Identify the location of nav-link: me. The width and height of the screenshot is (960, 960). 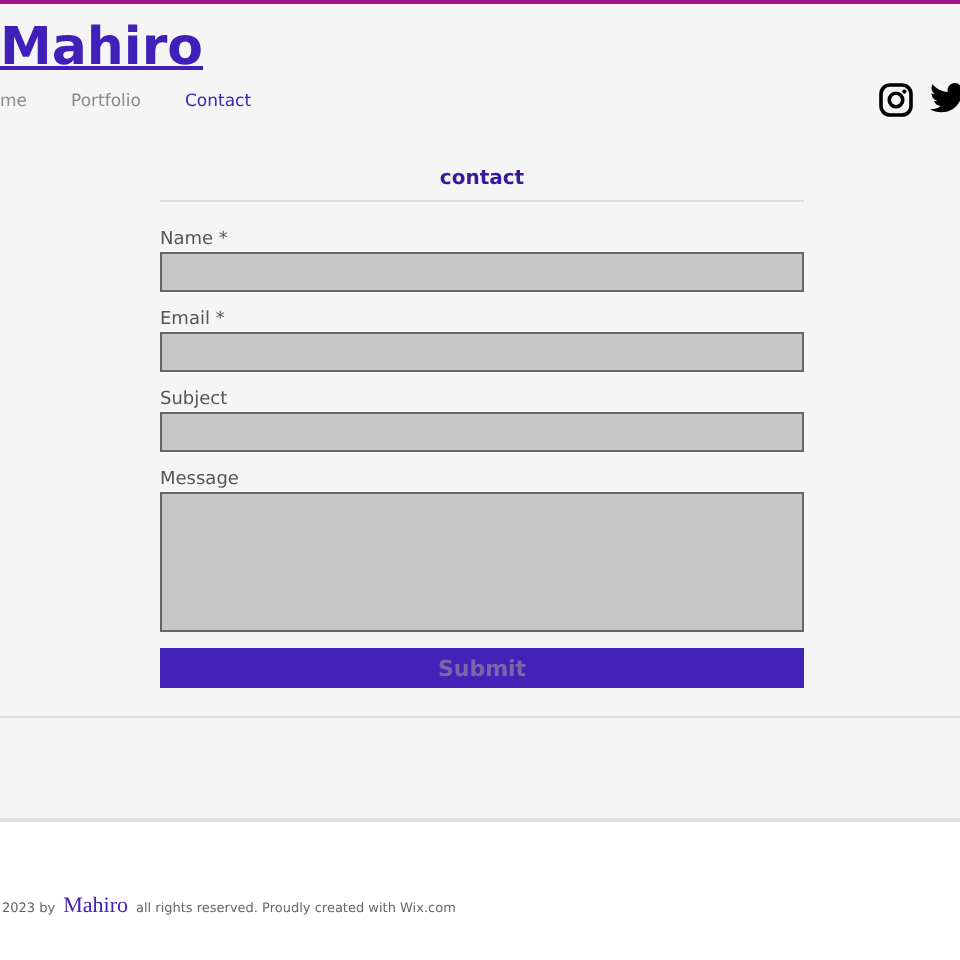
(14, 102).